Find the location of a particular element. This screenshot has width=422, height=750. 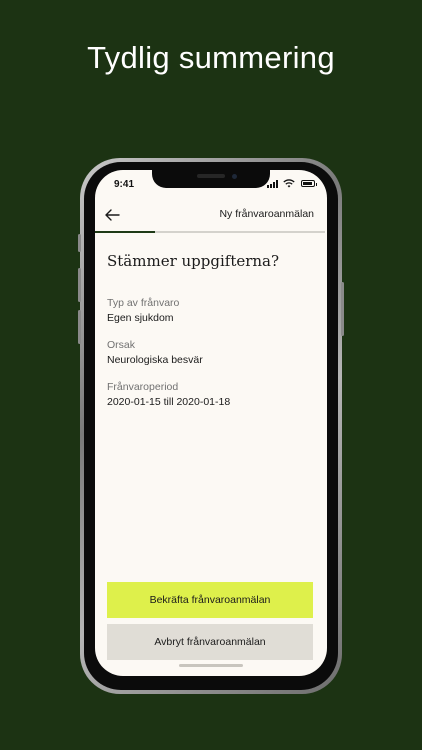

field-value: 2020-01-15 till 2020-01-18 is located at coordinates (169, 402).